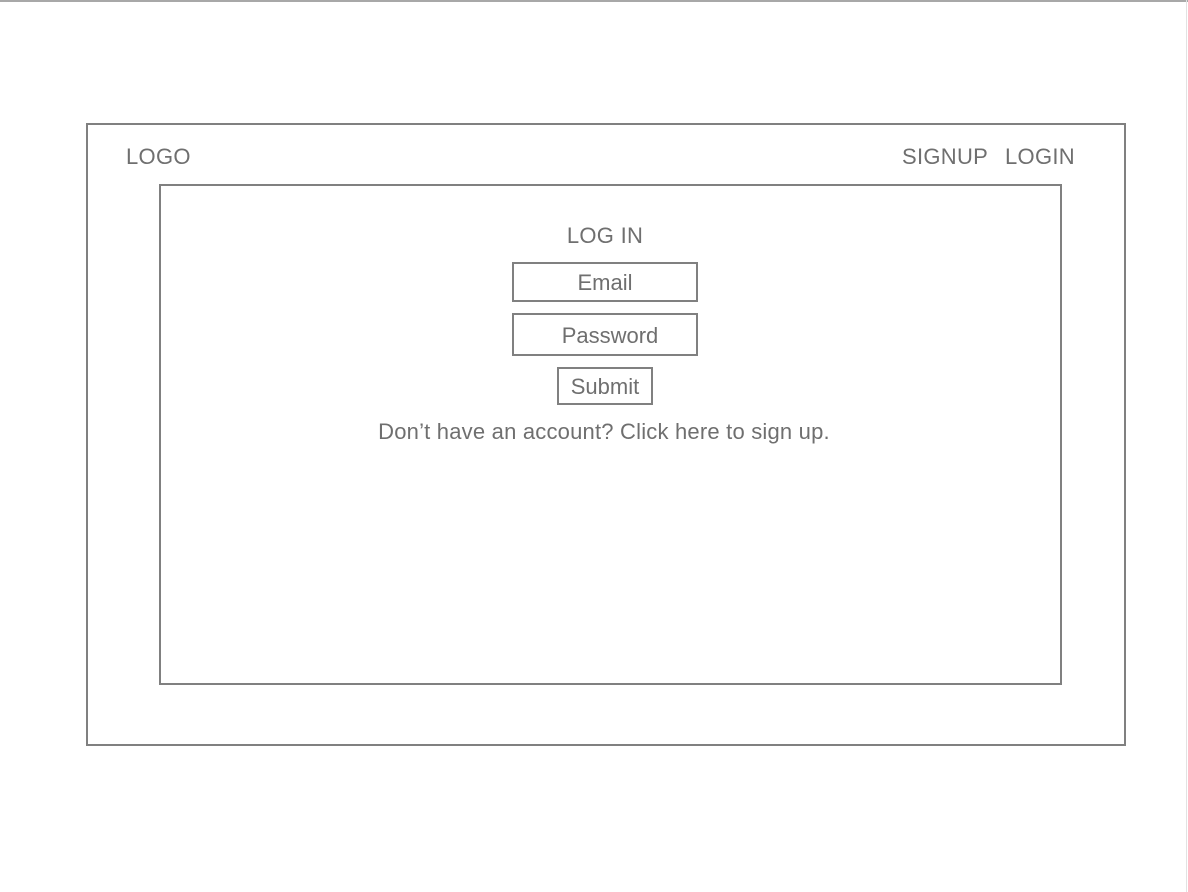 This screenshot has width=1188, height=892. What do you see at coordinates (610, 335) in the screenshot?
I see `password-placeholder: Password` at bounding box center [610, 335].